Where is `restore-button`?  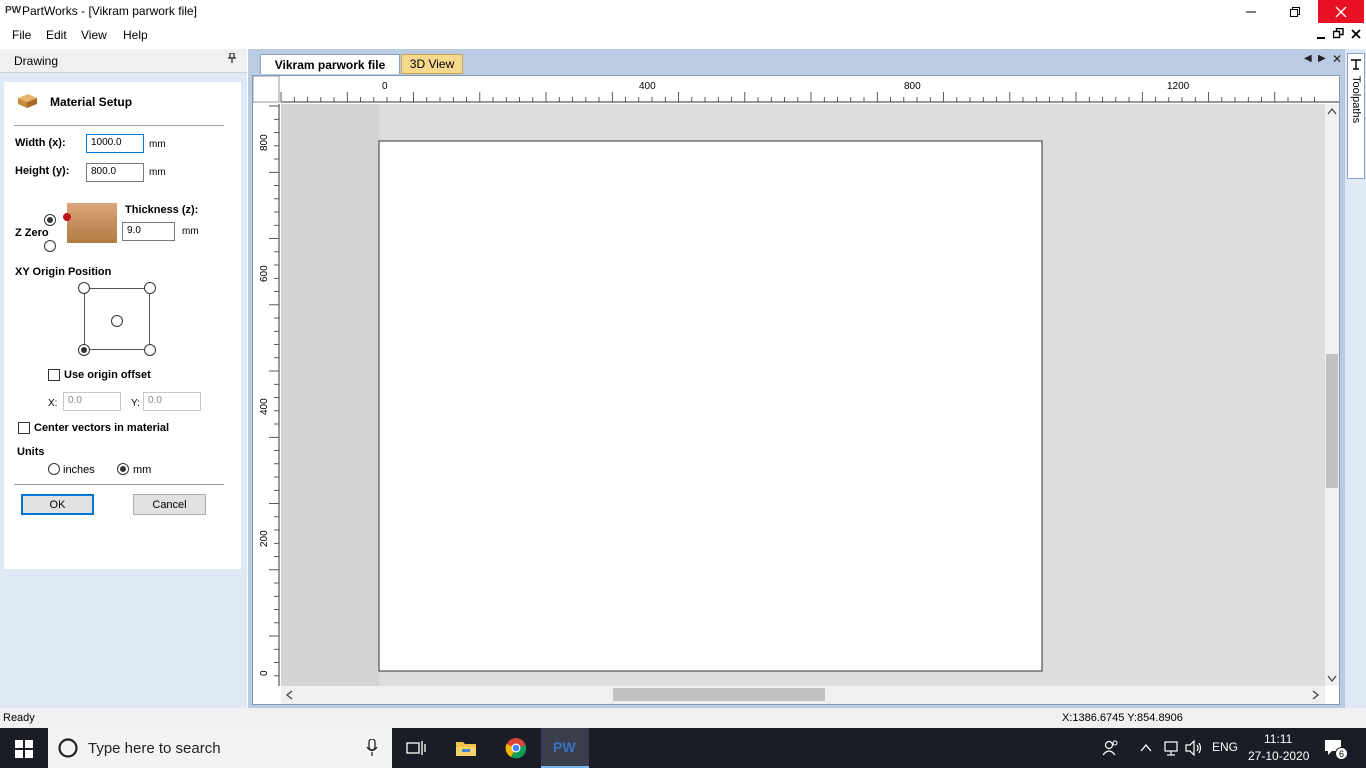 restore-button is located at coordinates (1295, 11).